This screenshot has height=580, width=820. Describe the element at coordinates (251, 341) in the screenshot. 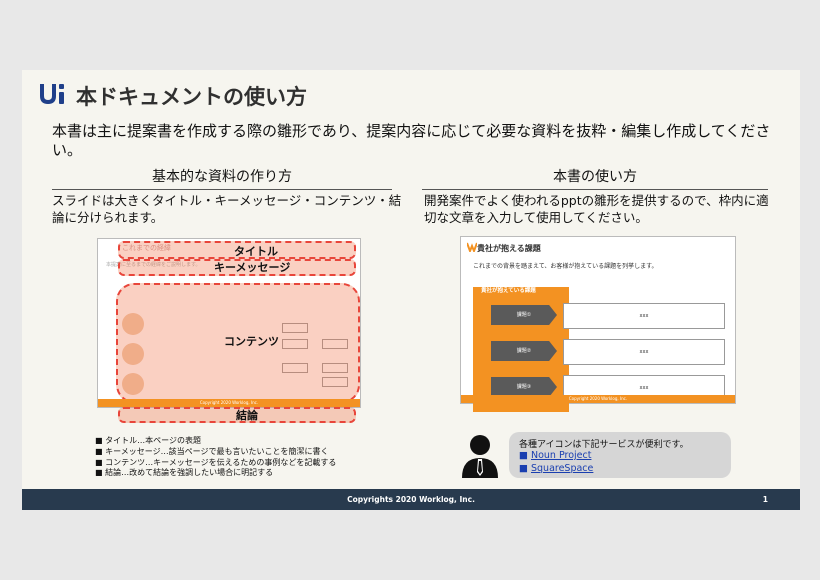

I see `overlay-label-contents: コンテンツ` at that location.